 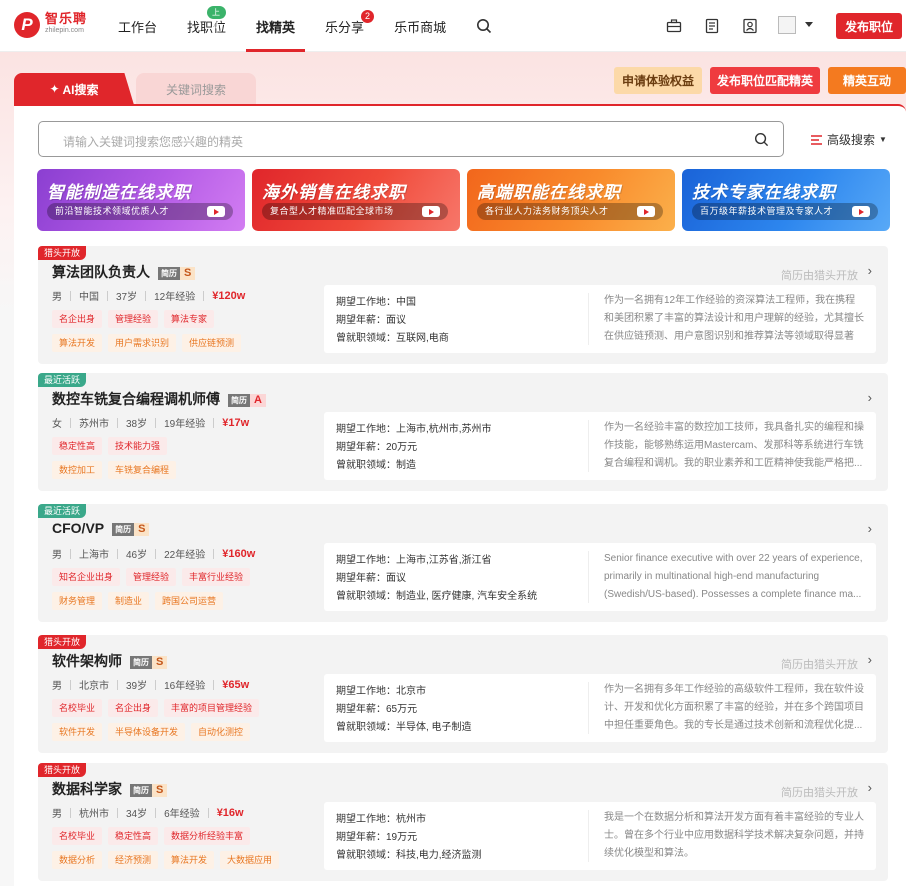 I want to click on tag: 用户需求识别, so click(x=142, y=343).